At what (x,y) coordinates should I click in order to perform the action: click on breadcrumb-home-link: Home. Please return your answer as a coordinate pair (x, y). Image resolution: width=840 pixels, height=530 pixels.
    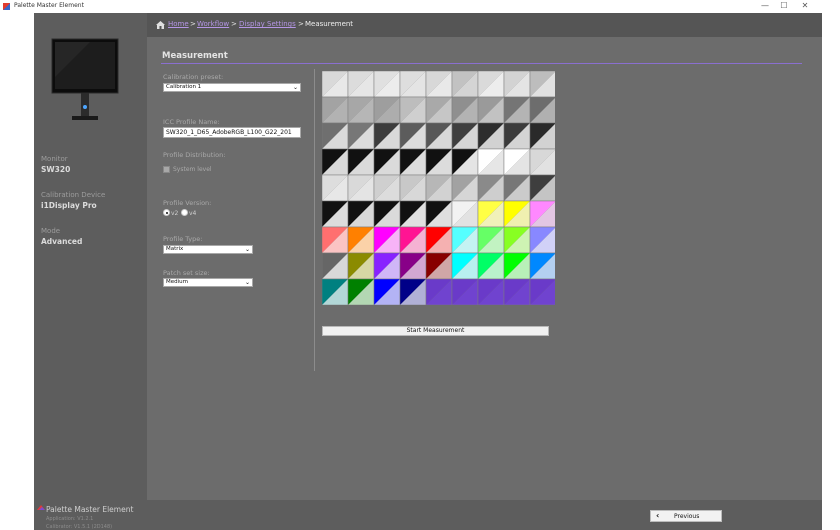
    Looking at the image, I should click on (178, 24).